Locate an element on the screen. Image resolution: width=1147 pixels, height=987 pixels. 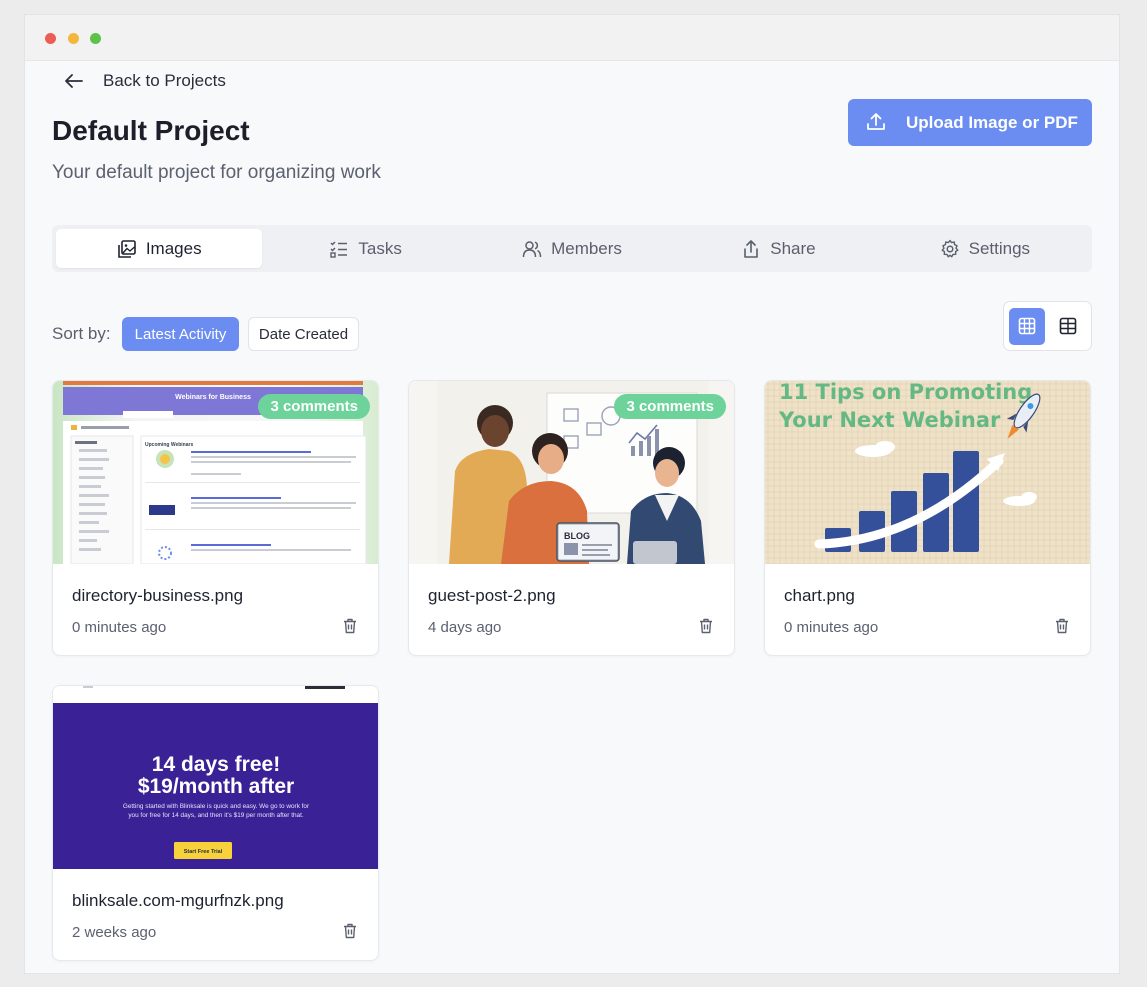
sort-date-created-button: Date Created is located at coordinates (303, 334).